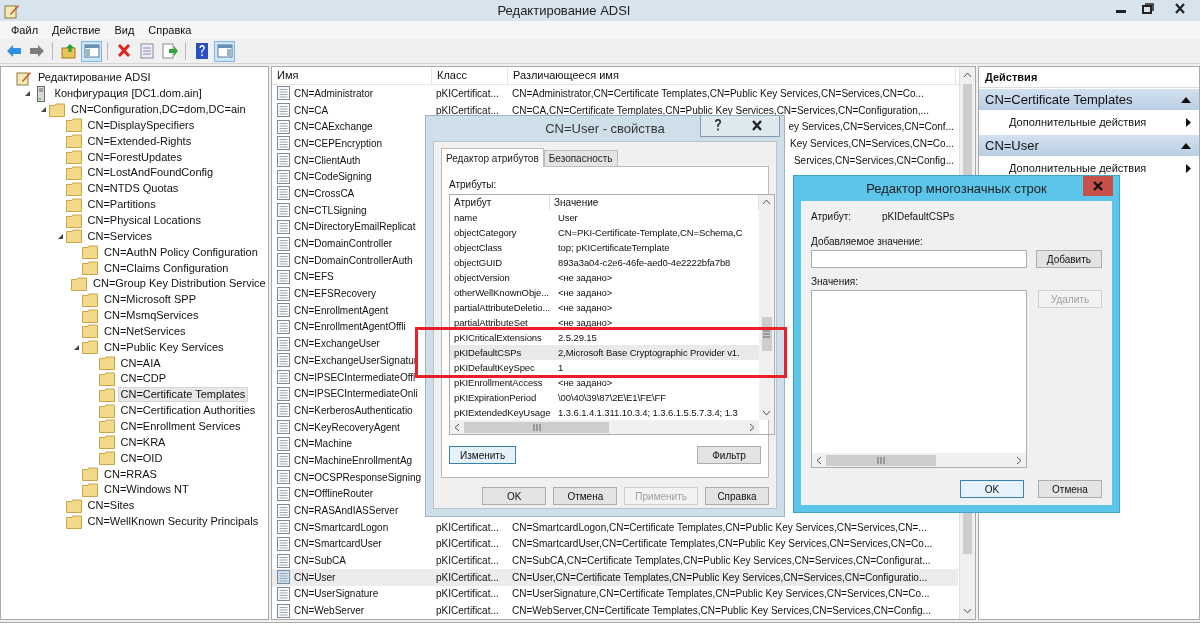 The height and width of the screenshot is (640, 1200). I want to click on attribute-name: partialAttributeSet, so click(491, 322).